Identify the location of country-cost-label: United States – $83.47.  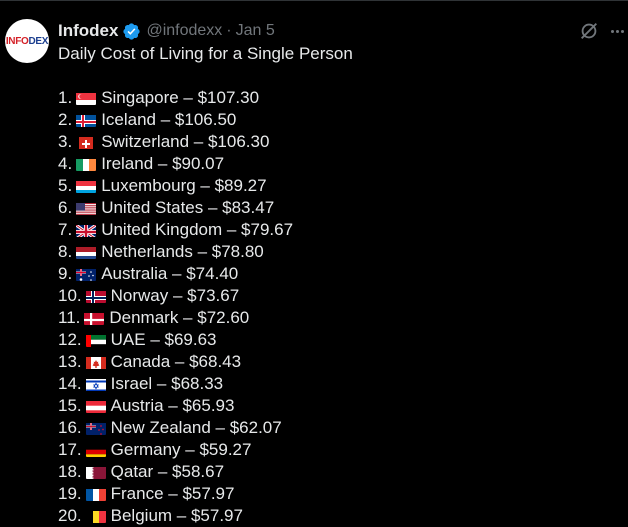
(188, 207).